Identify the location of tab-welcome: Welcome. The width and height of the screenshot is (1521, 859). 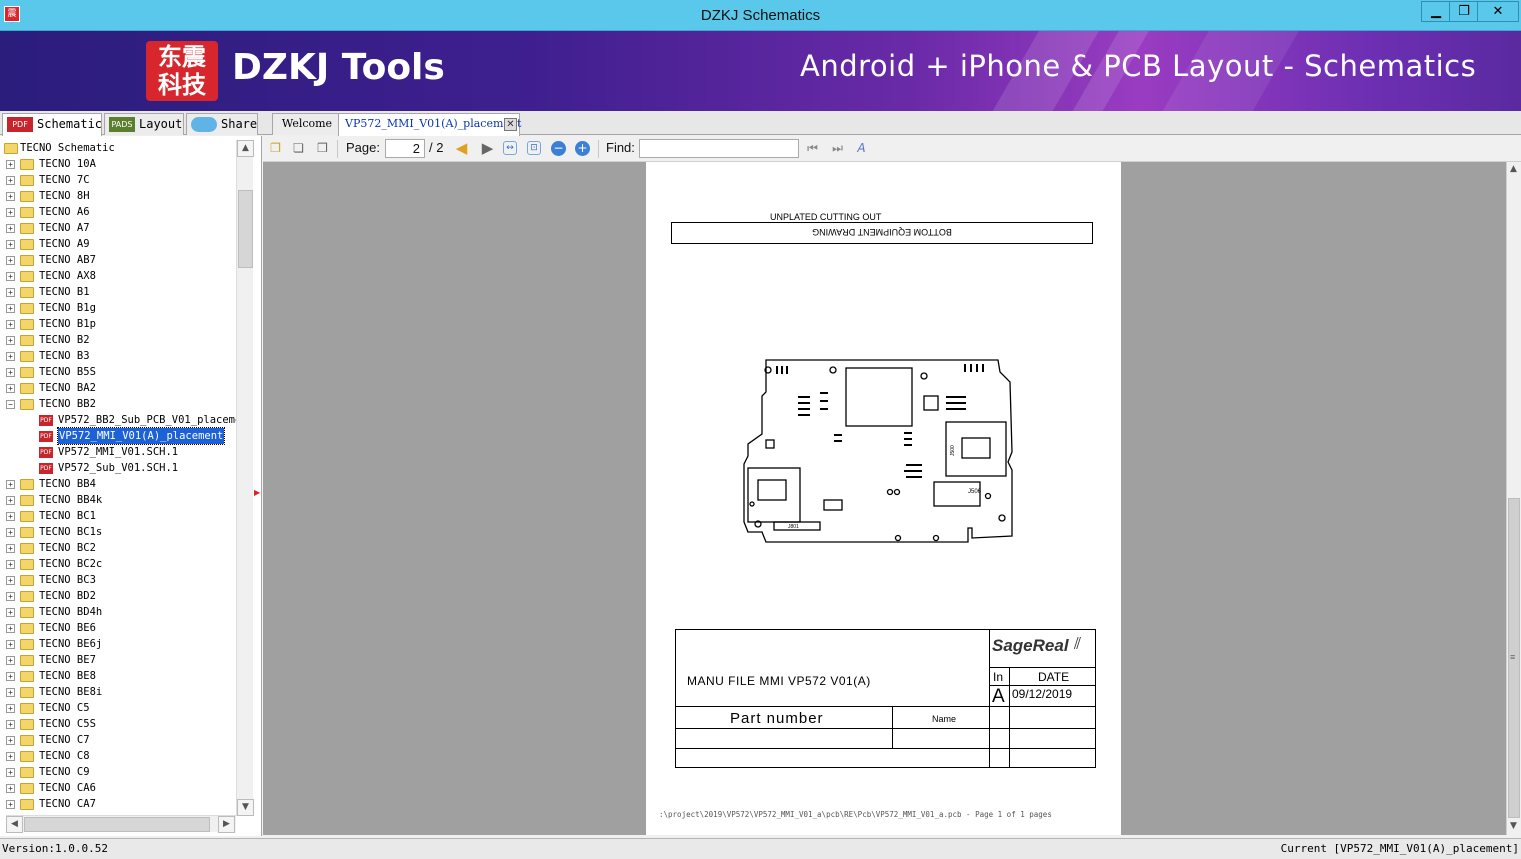
(307, 124).